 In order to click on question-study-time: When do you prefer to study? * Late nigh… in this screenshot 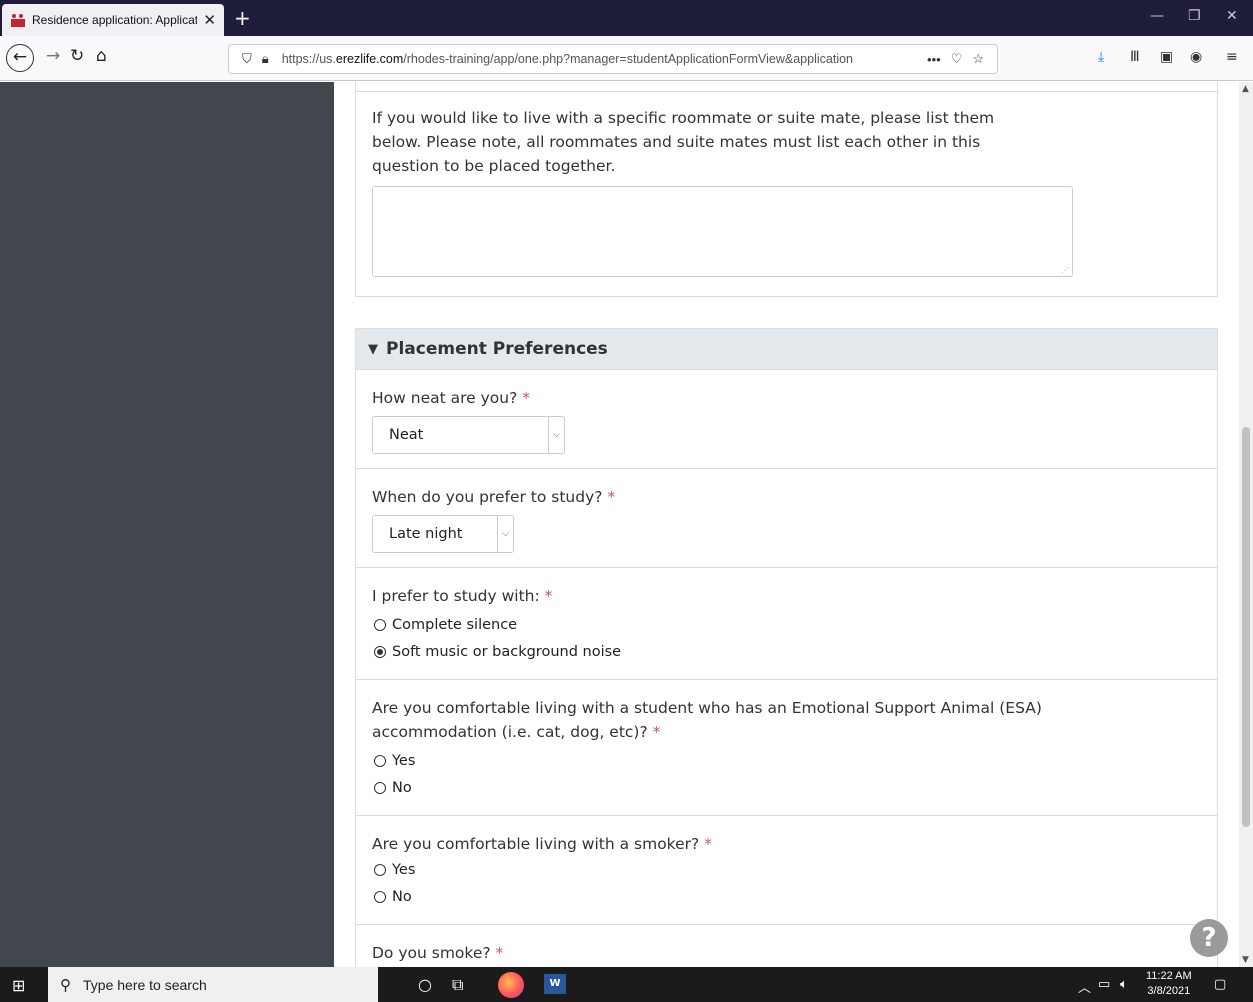, I will do `click(786, 517)`.